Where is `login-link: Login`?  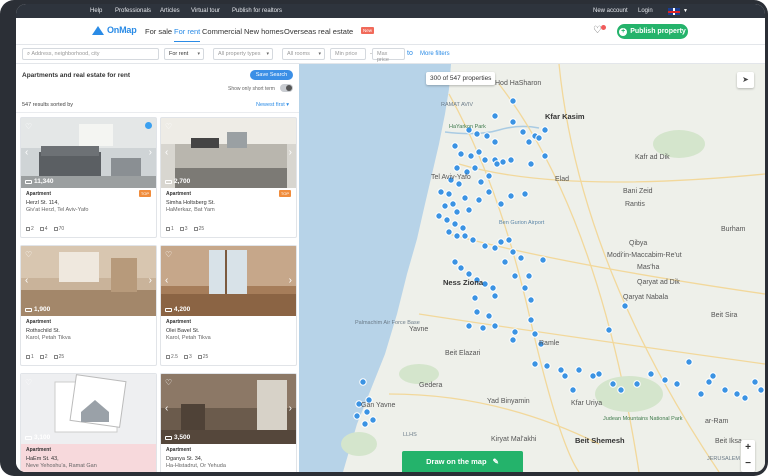
login-link: Login is located at coordinates (645, 11).